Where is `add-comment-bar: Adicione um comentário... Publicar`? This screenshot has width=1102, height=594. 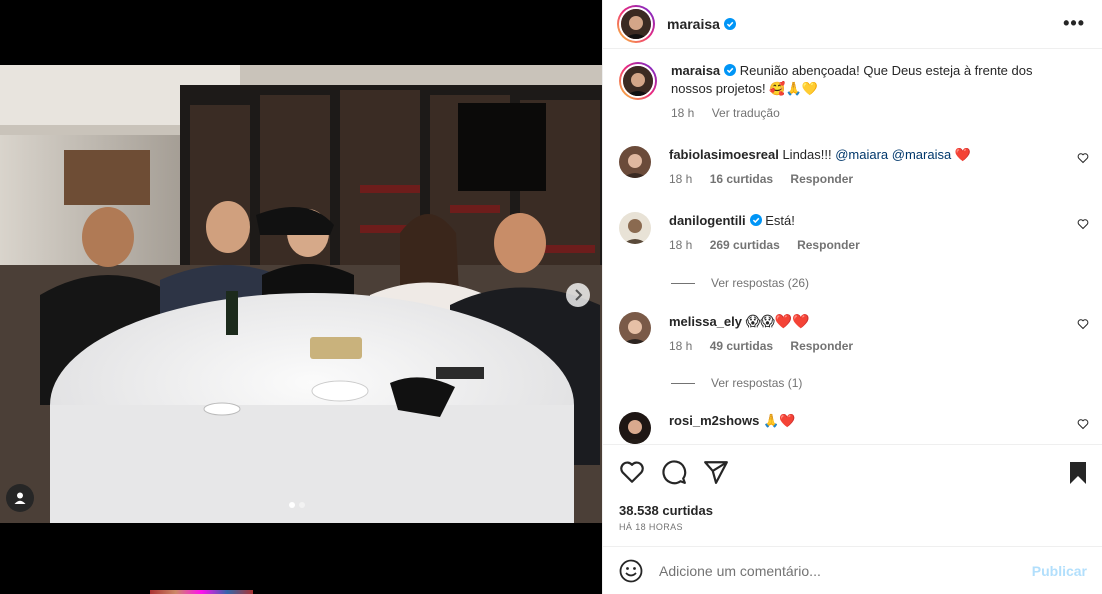
add-comment-bar: Adicione um comentário... Publicar is located at coordinates (852, 570).